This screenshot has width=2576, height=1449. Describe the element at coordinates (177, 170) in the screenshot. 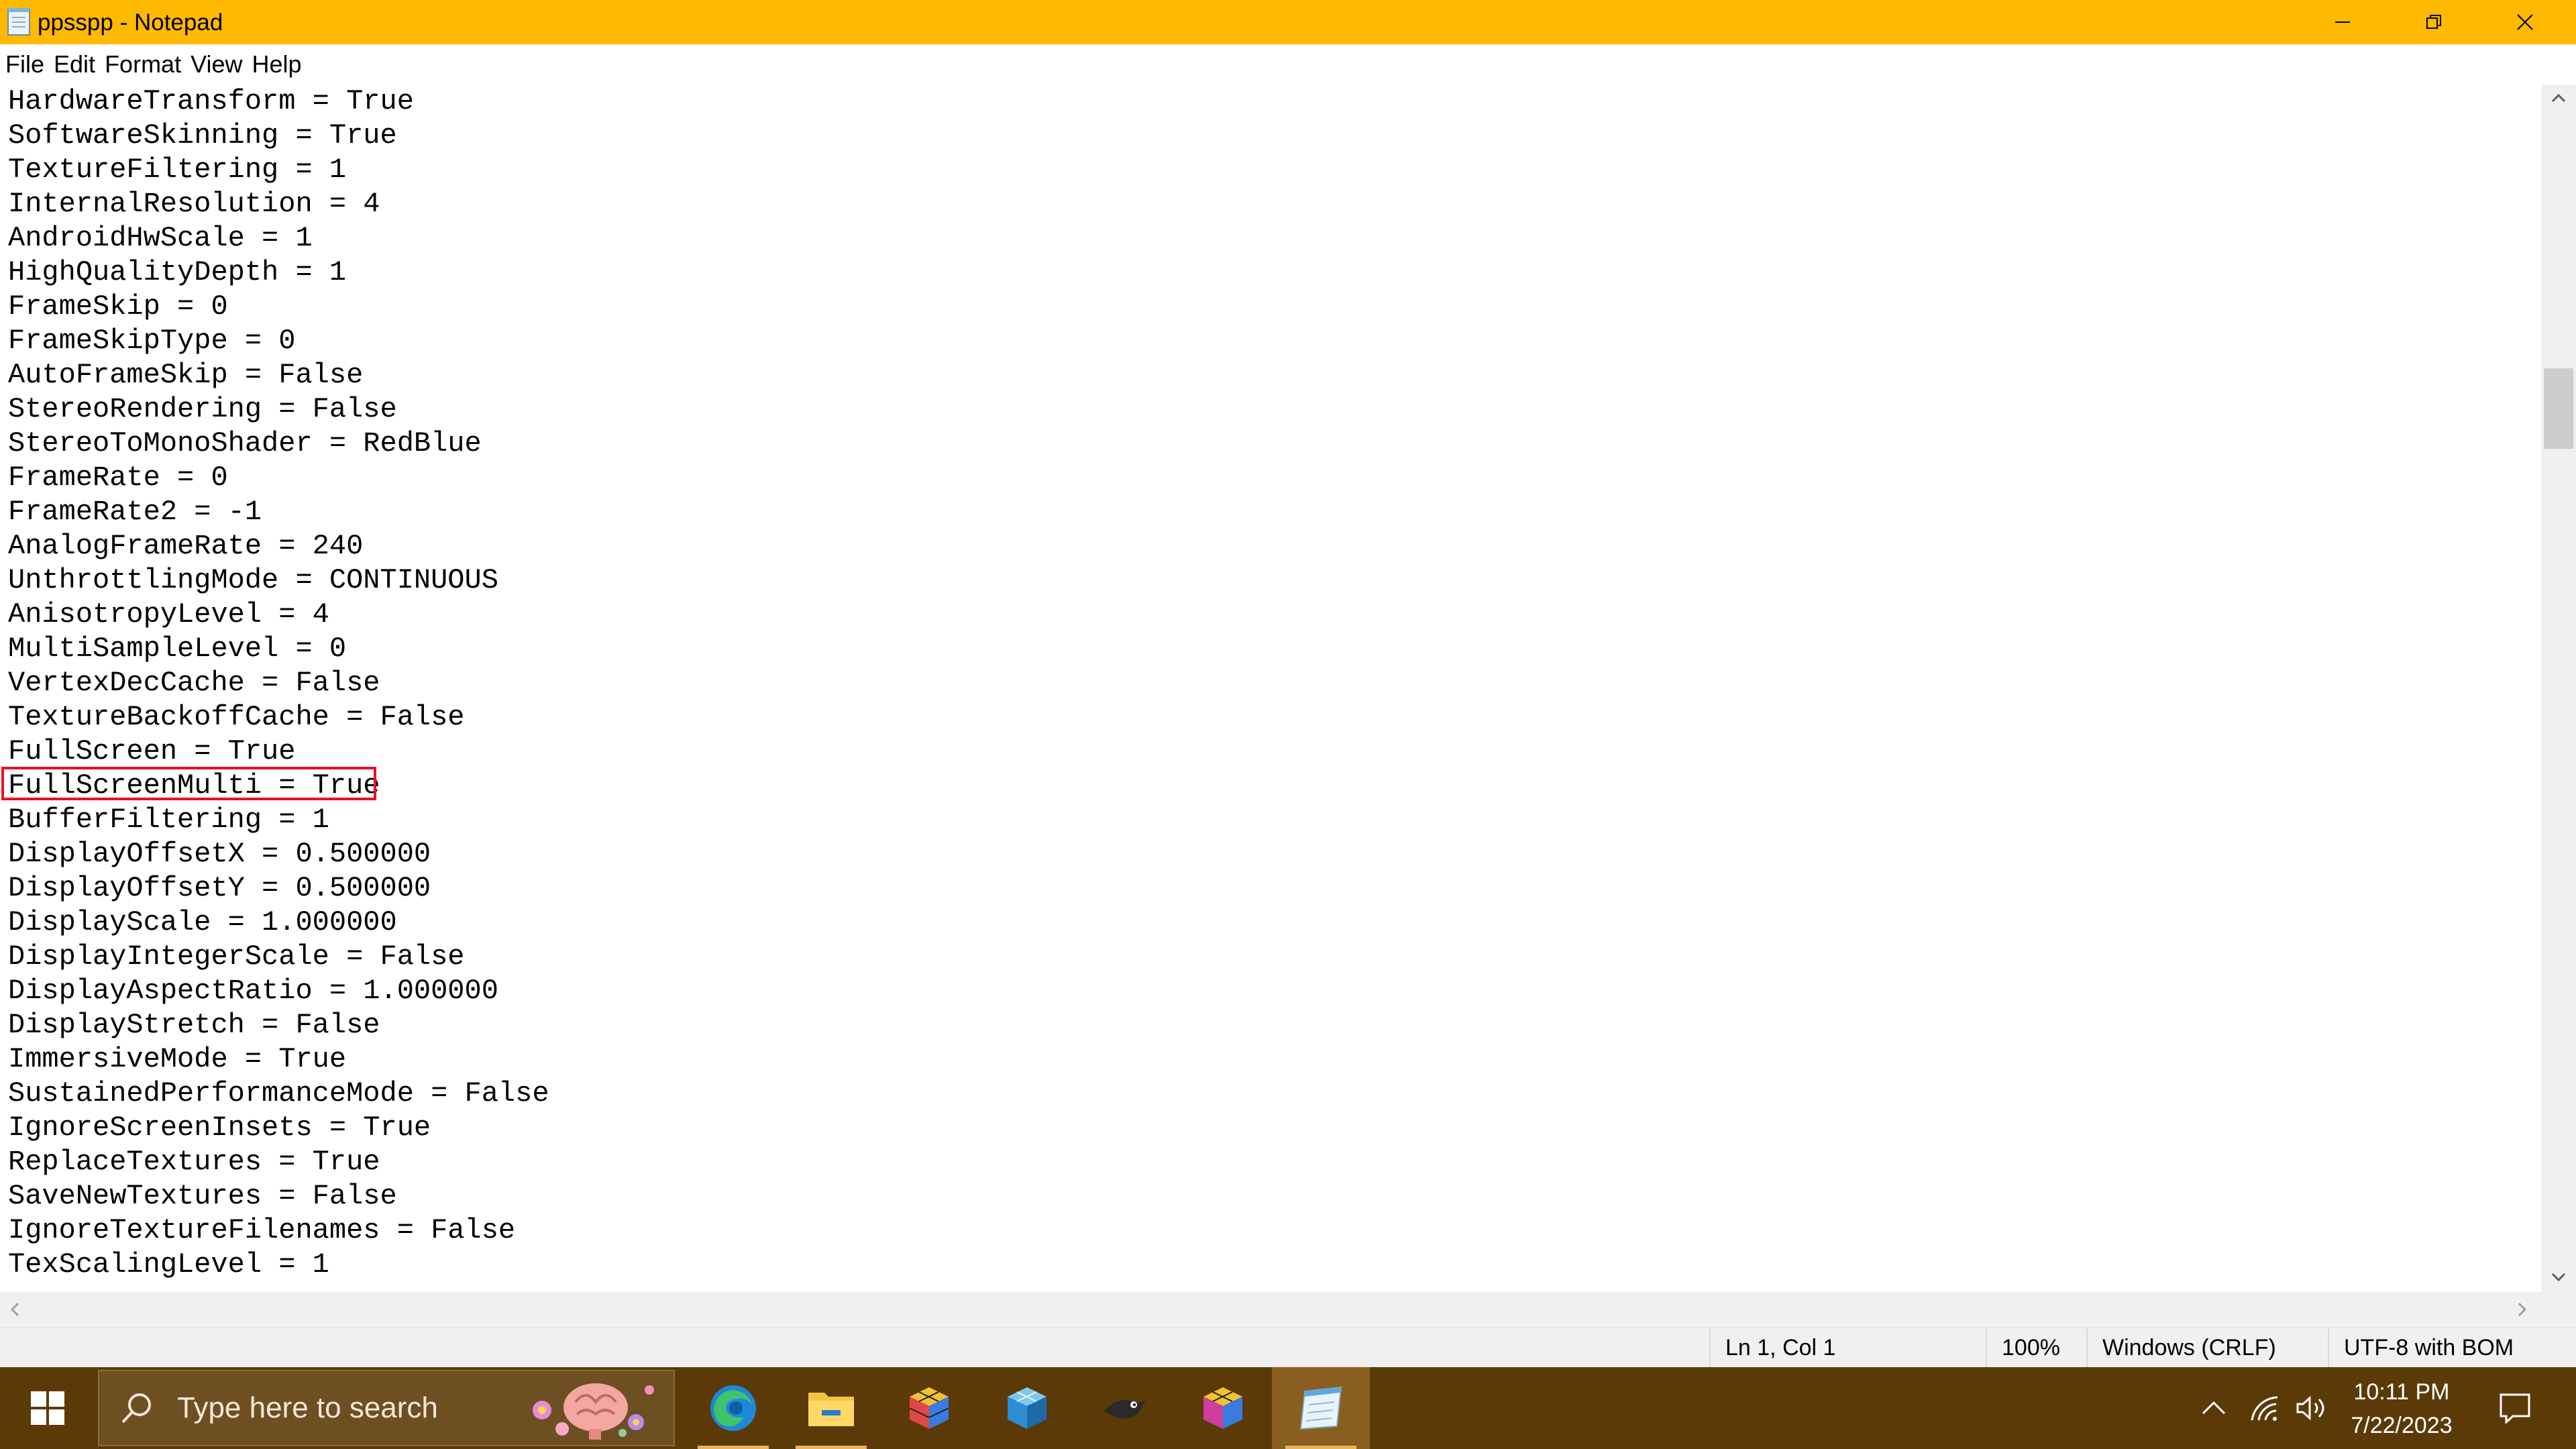

I see `editor-line: TextureFiltering = 1` at that location.